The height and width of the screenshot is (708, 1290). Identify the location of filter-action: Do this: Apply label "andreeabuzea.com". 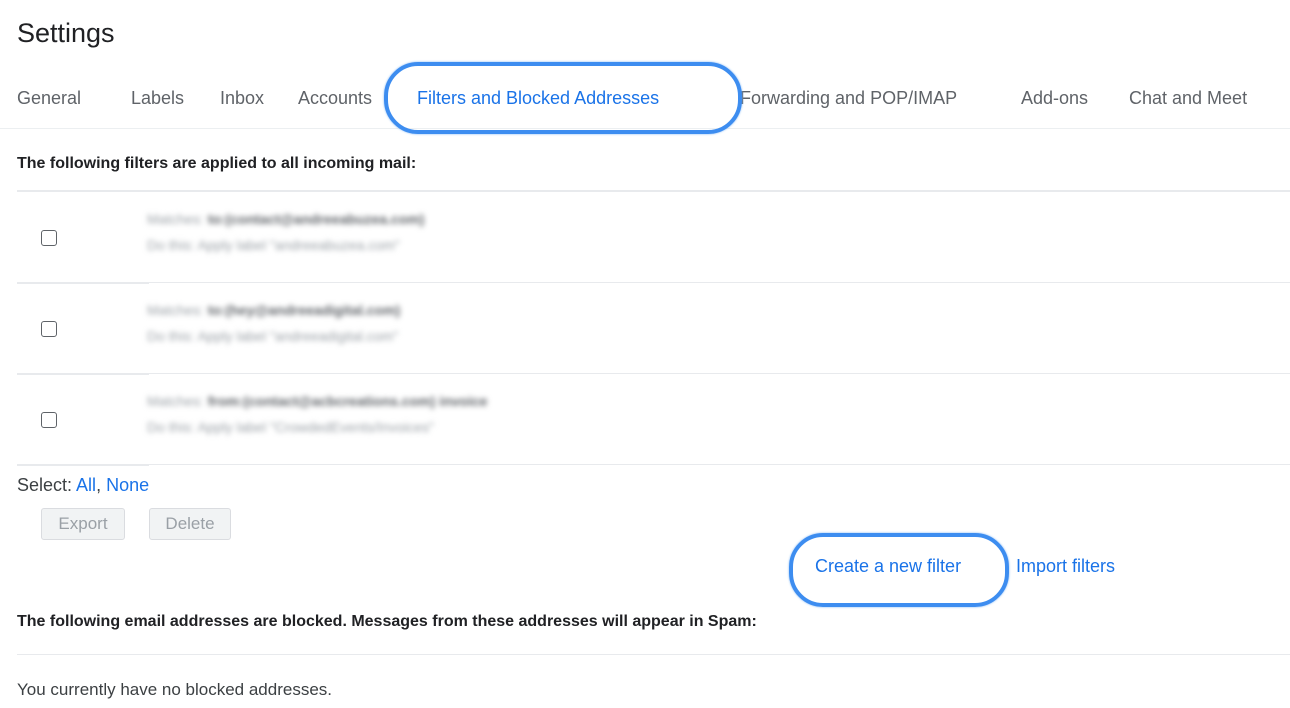
(273, 245).